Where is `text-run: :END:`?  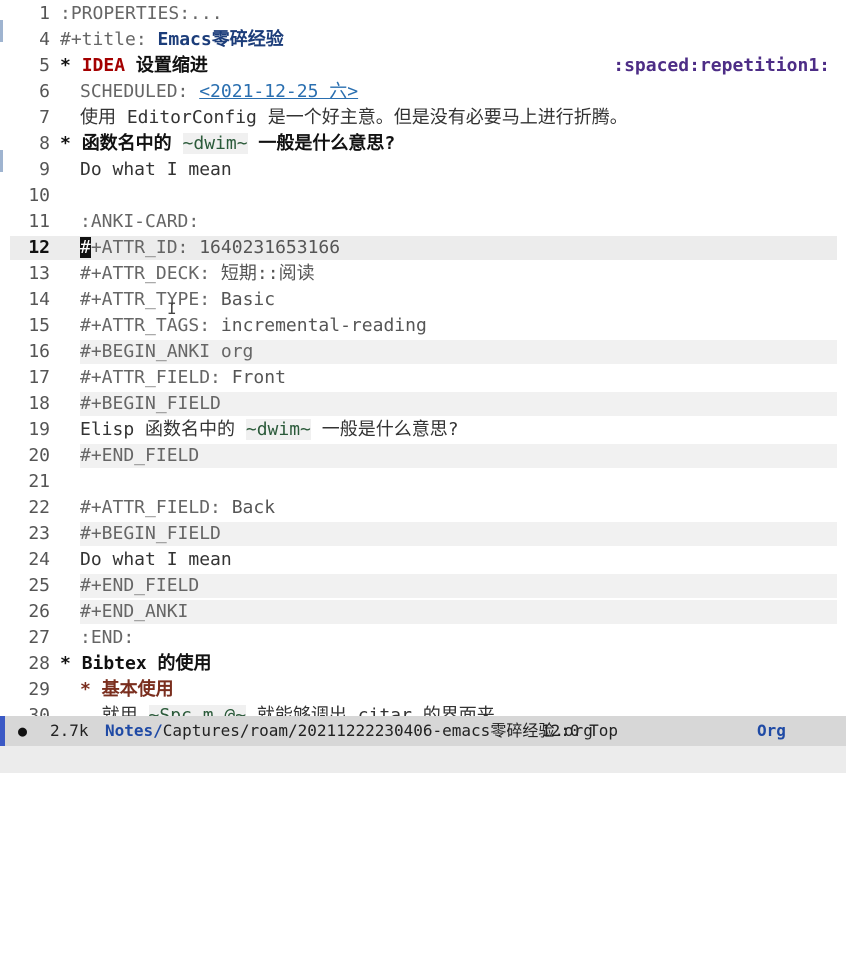
text-run: :END: is located at coordinates (107, 637).